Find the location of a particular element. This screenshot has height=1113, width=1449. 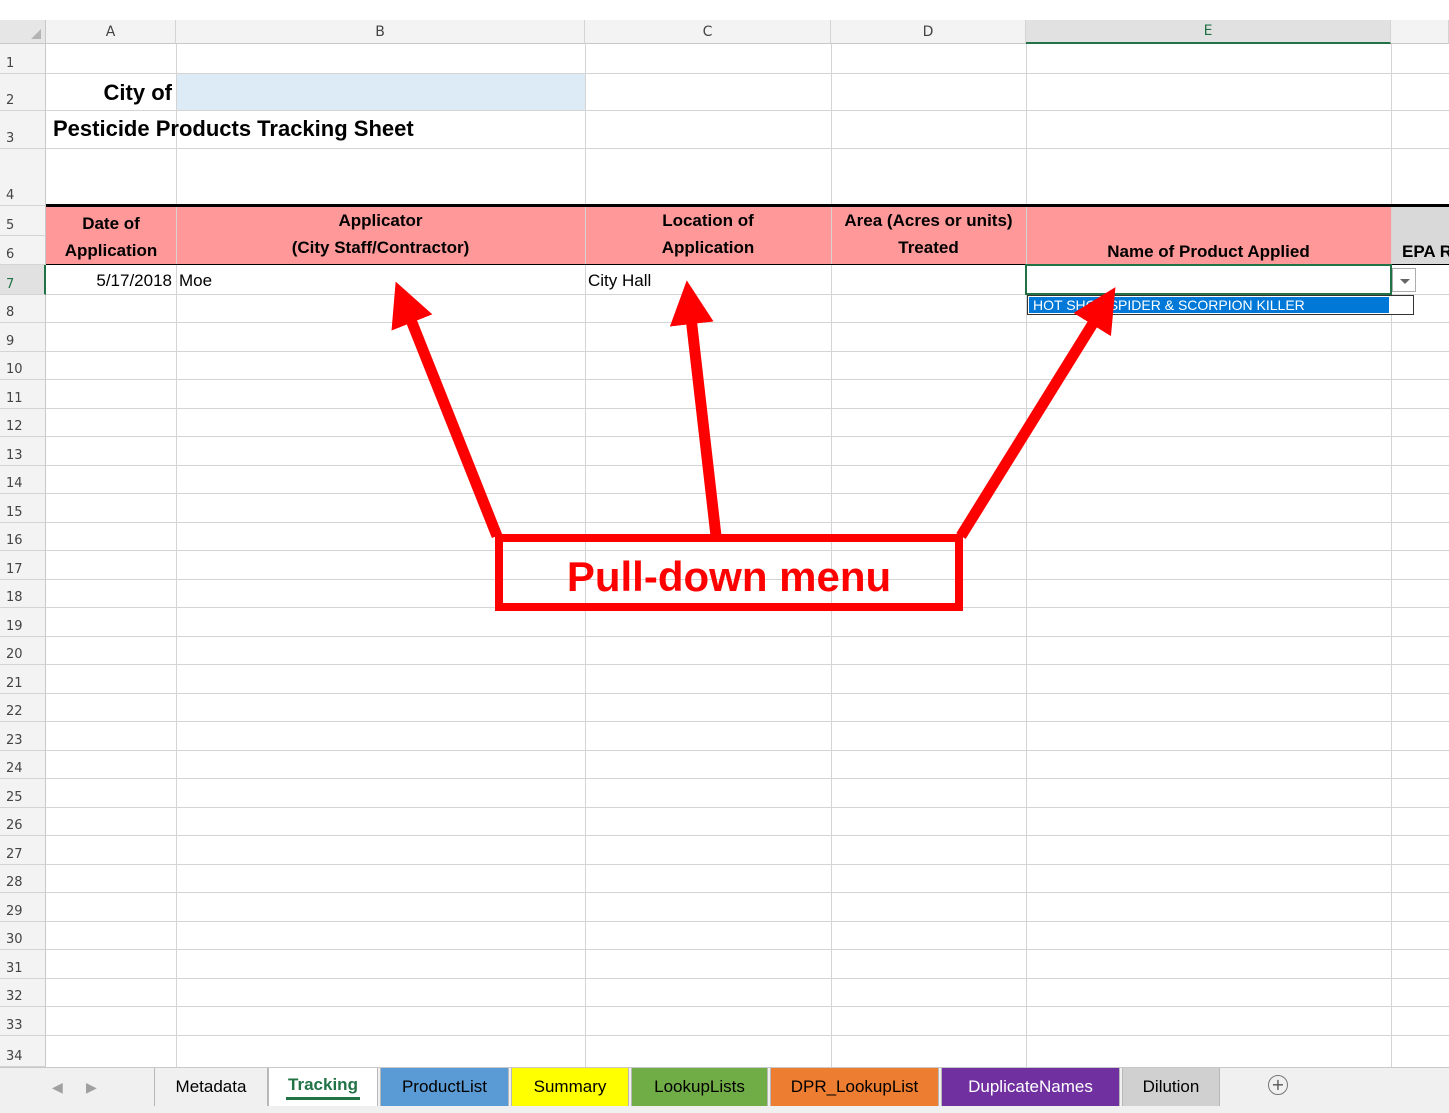

scroll-left-icon: ◀ is located at coordinates (57, 1088).